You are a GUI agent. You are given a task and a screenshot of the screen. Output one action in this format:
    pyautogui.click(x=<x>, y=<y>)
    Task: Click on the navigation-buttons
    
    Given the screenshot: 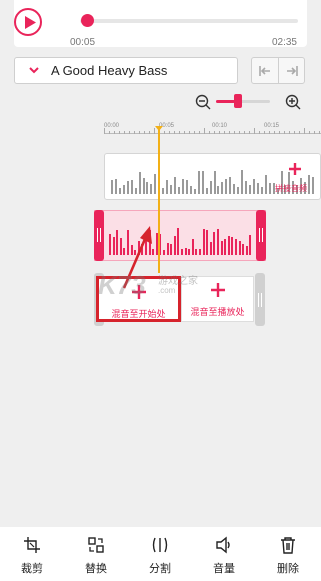 What is the action you would take?
    pyautogui.click(x=278, y=70)
    